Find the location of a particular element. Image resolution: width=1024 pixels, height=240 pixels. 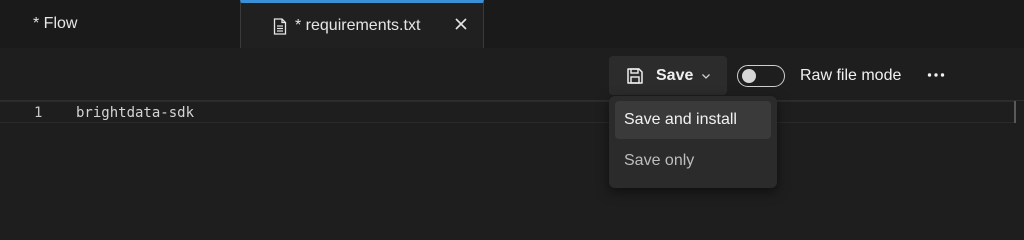

more-icon is located at coordinates (936, 75).